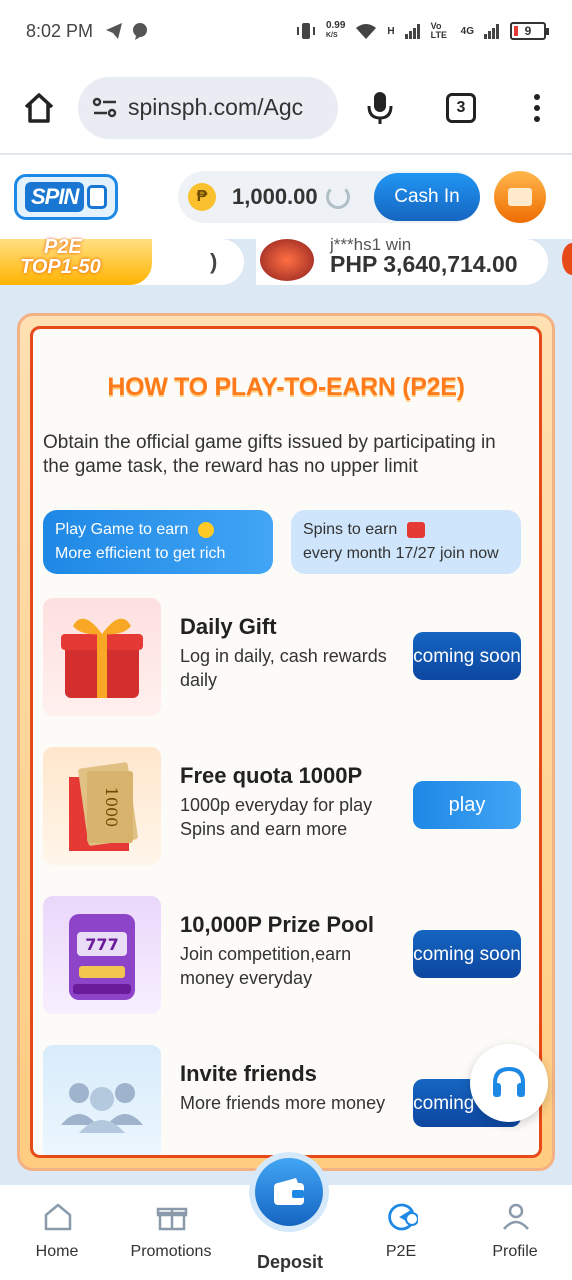 This screenshot has height=1280, width=572. Describe the element at coordinates (391, 31) in the screenshot. I see `signal-h-label: H` at that location.